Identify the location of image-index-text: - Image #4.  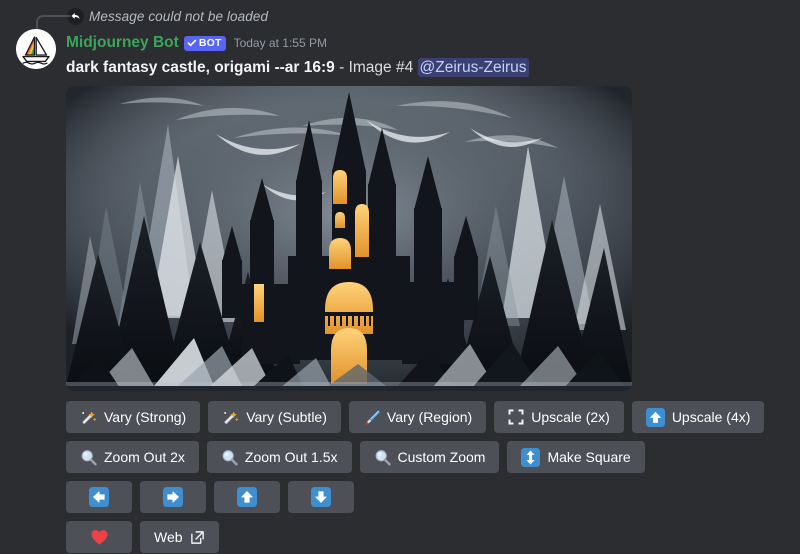
(376, 67).